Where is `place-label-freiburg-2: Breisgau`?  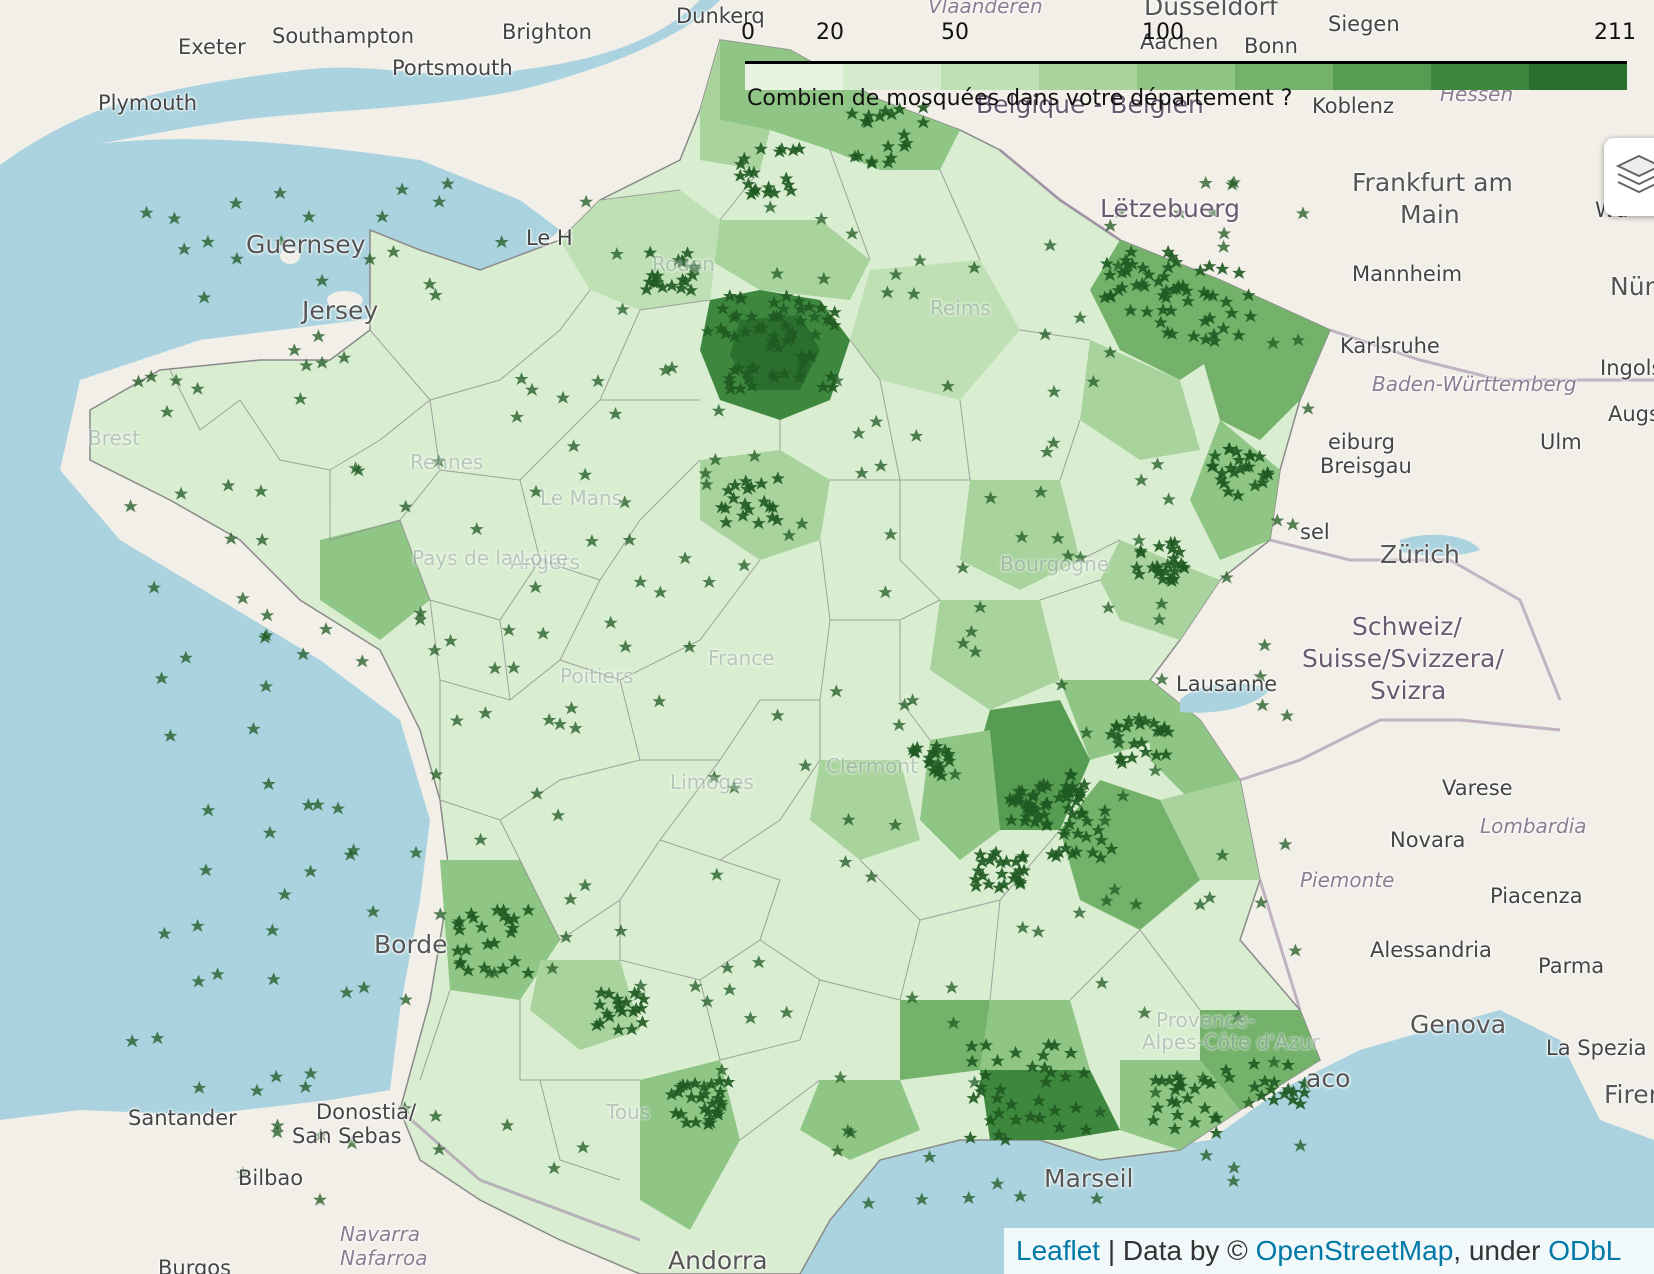 place-label-freiburg-2: Breisgau is located at coordinates (1366, 466).